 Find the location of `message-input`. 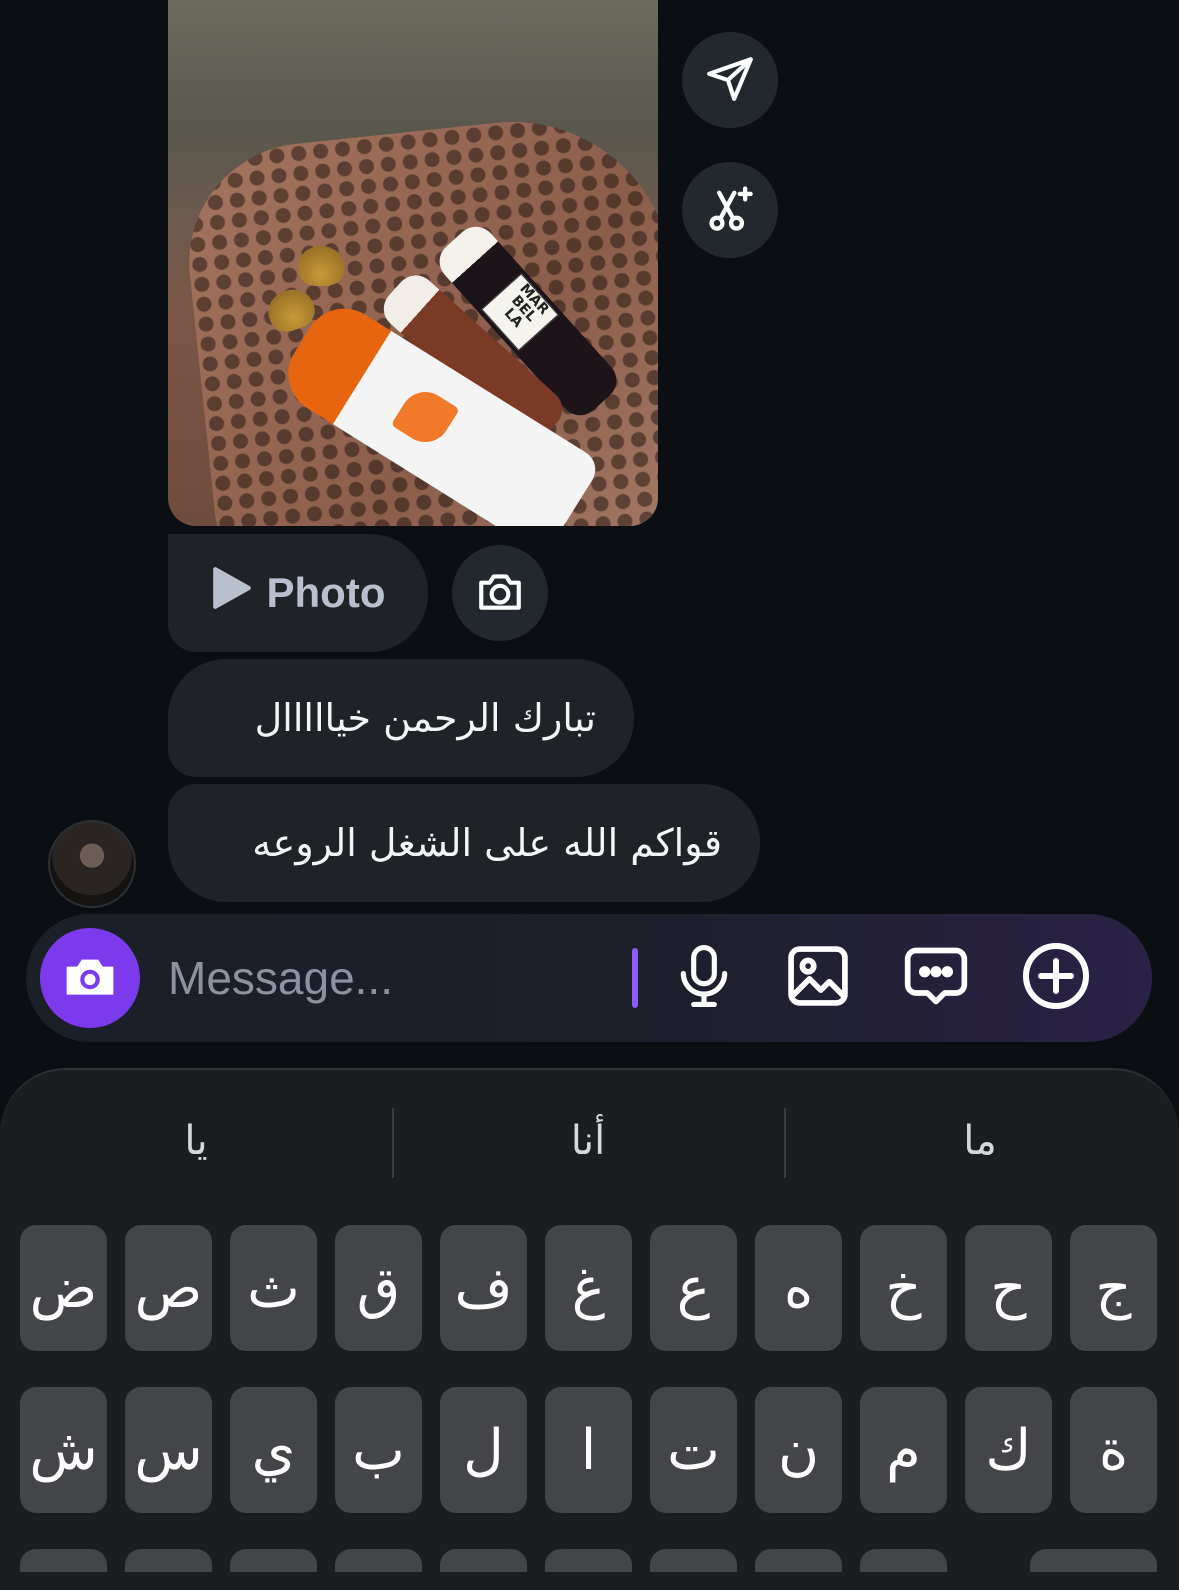

message-input is located at coordinates (388, 978).